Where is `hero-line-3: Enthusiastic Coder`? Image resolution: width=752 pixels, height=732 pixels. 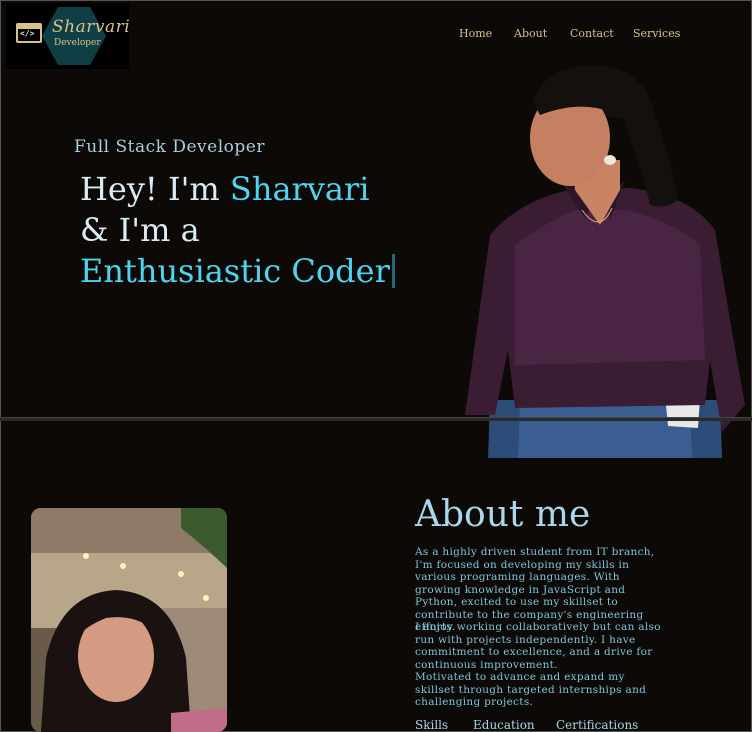
hero-line-3: Enthusiastic Coder is located at coordinates (237, 271).